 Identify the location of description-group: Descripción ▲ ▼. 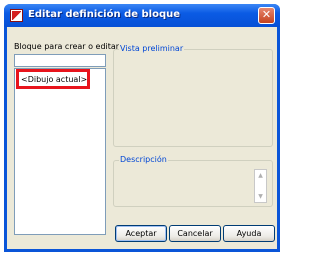
(193, 181).